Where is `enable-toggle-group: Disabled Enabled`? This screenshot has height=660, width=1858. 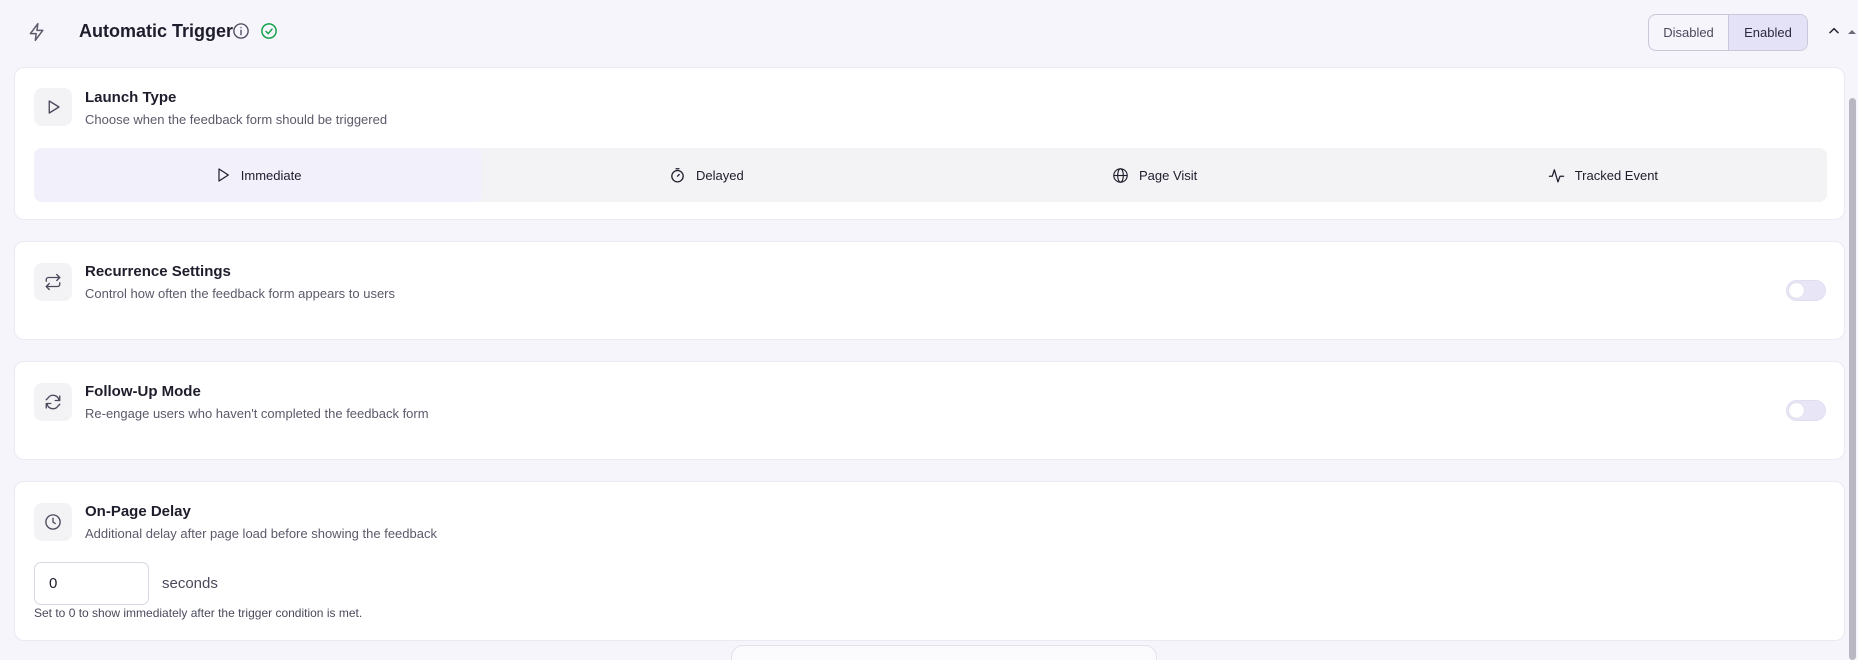
enable-toggle-group: Disabled Enabled is located at coordinates (1728, 32).